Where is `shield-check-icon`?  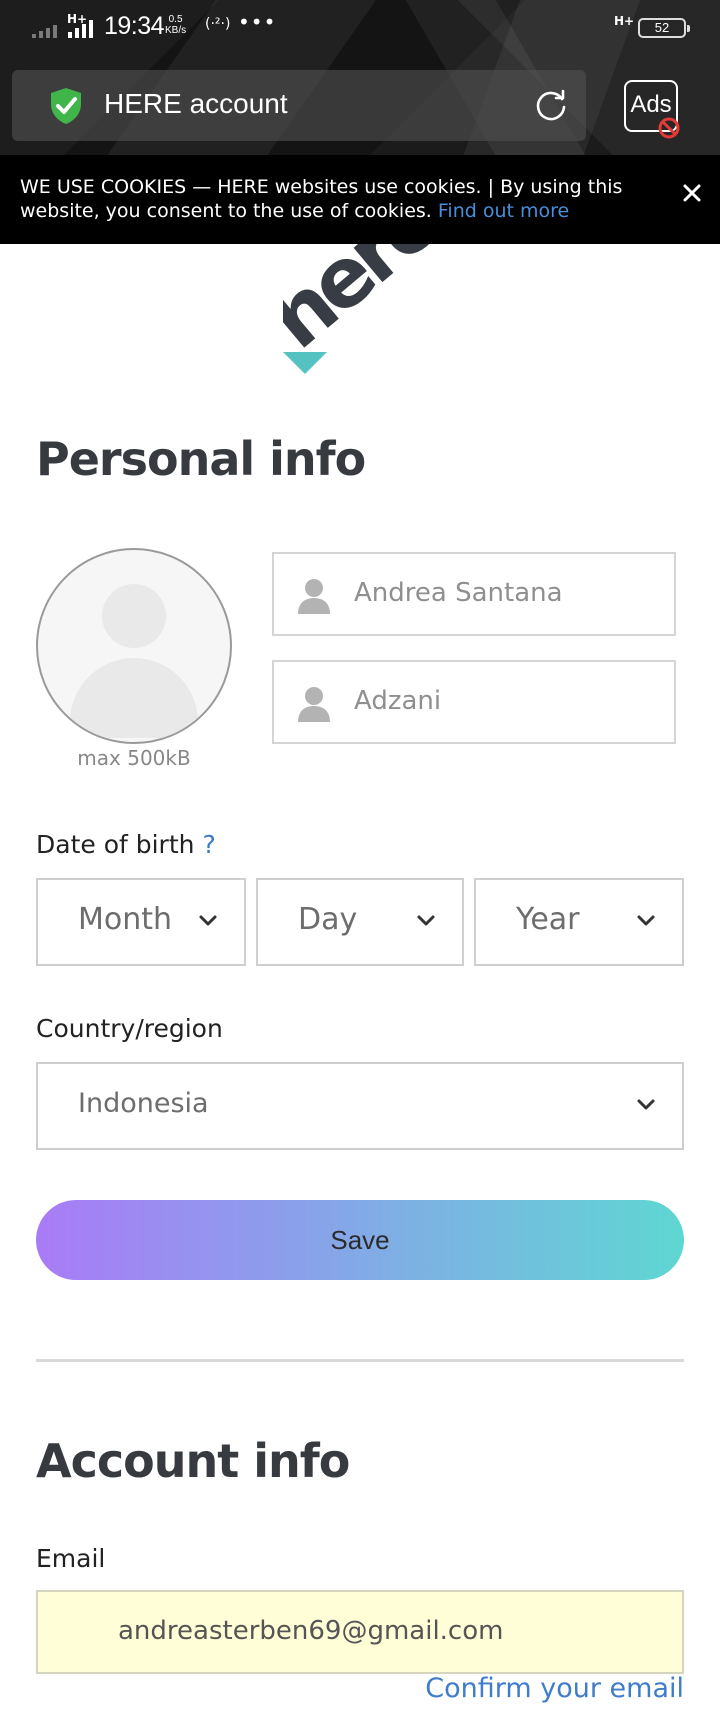
shield-check-icon is located at coordinates (66, 106).